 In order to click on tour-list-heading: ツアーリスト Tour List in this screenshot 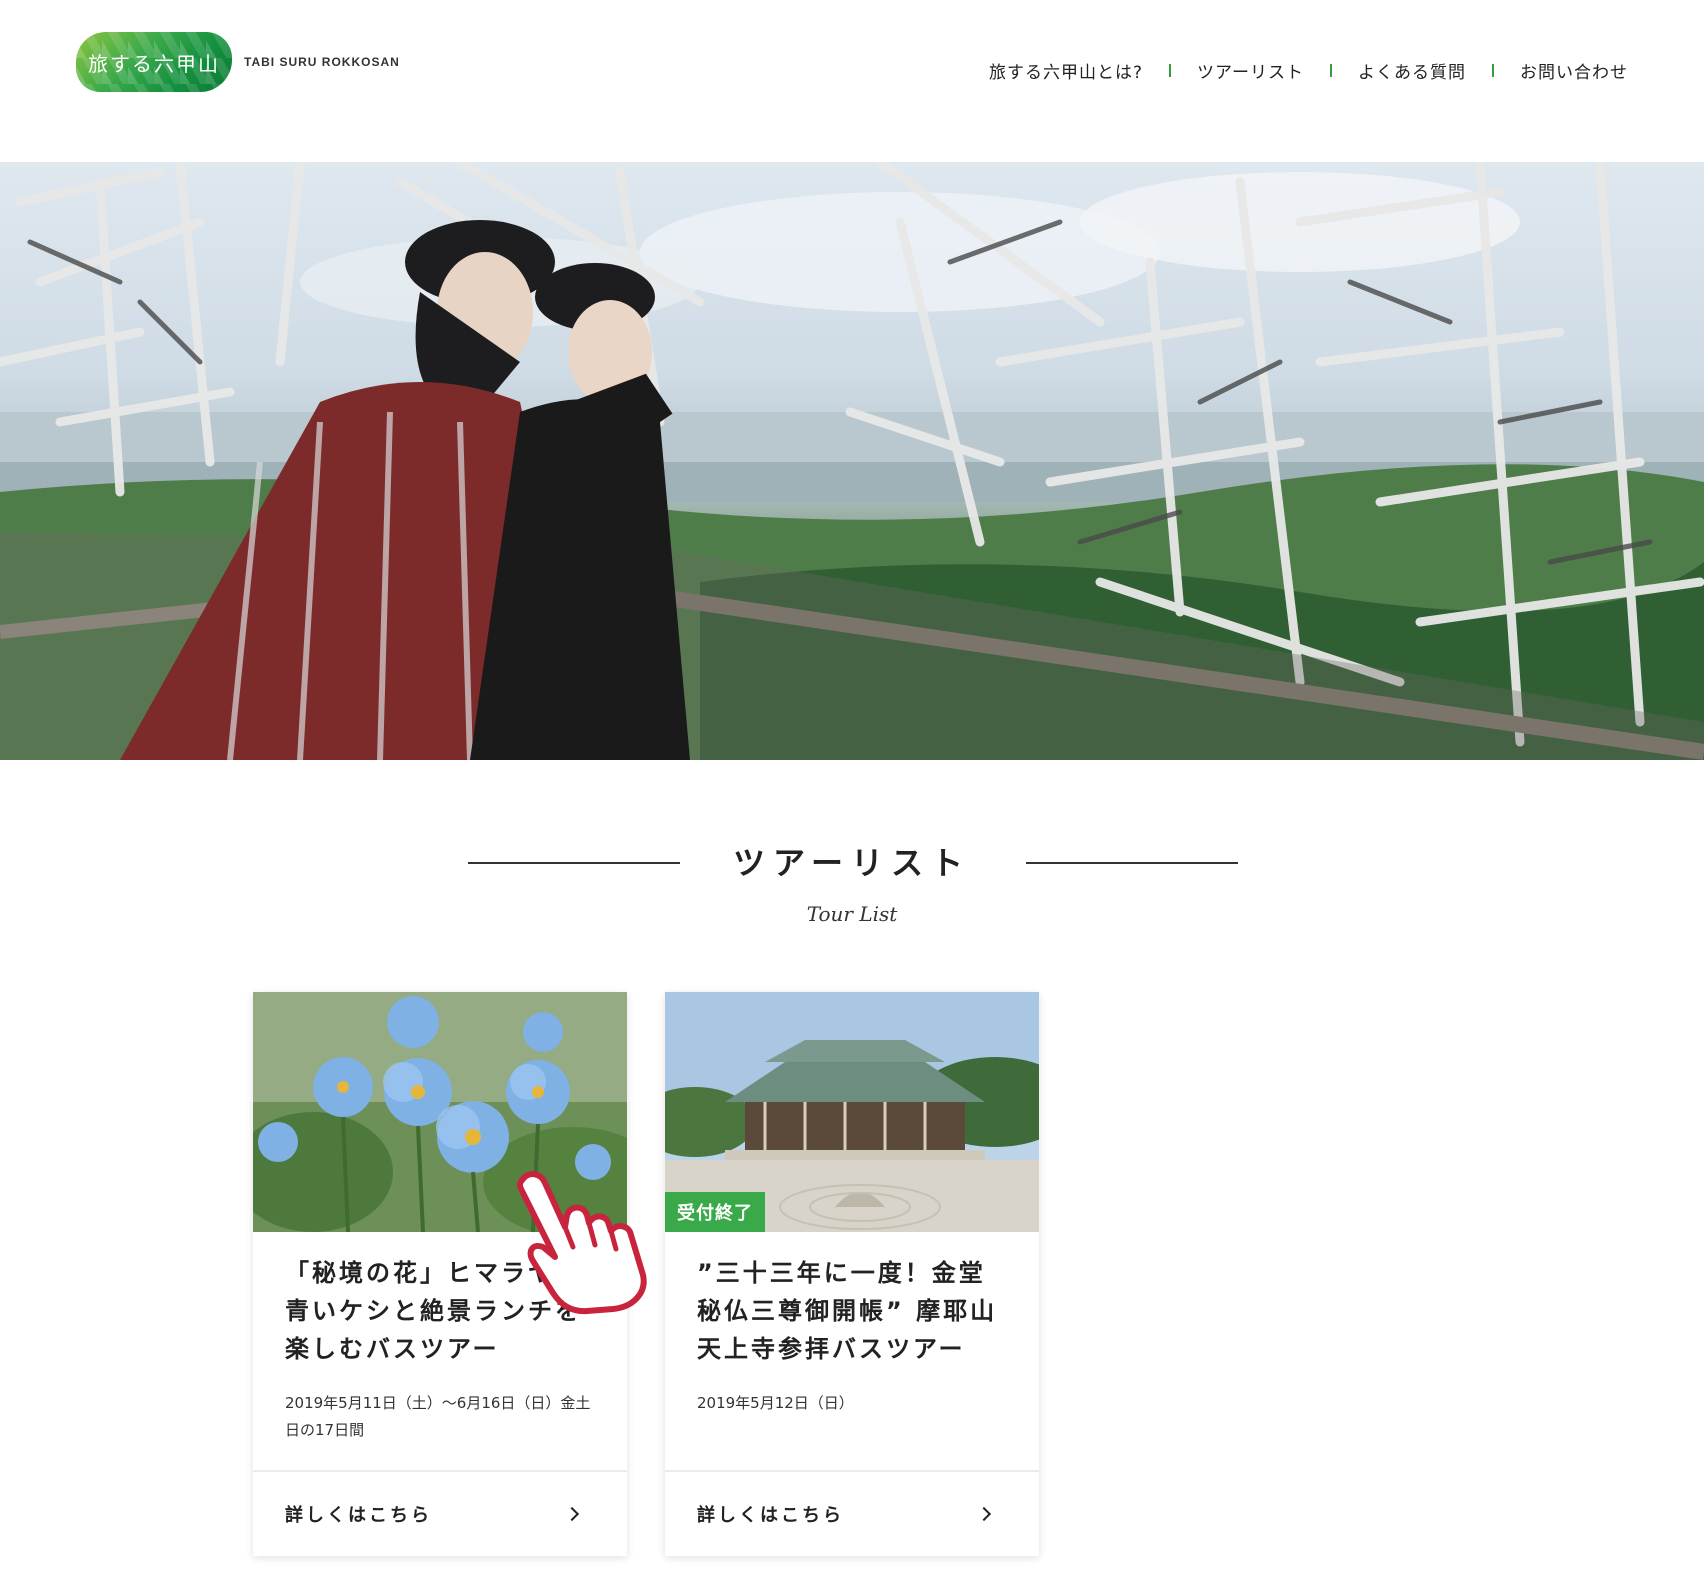, I will do `click(852, 882)`.